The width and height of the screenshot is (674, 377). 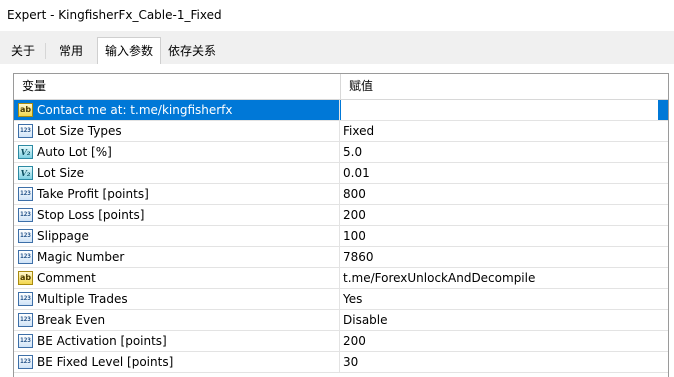 I want to click on parameter-name: BE Activation [points], so click(x=102, y=341).